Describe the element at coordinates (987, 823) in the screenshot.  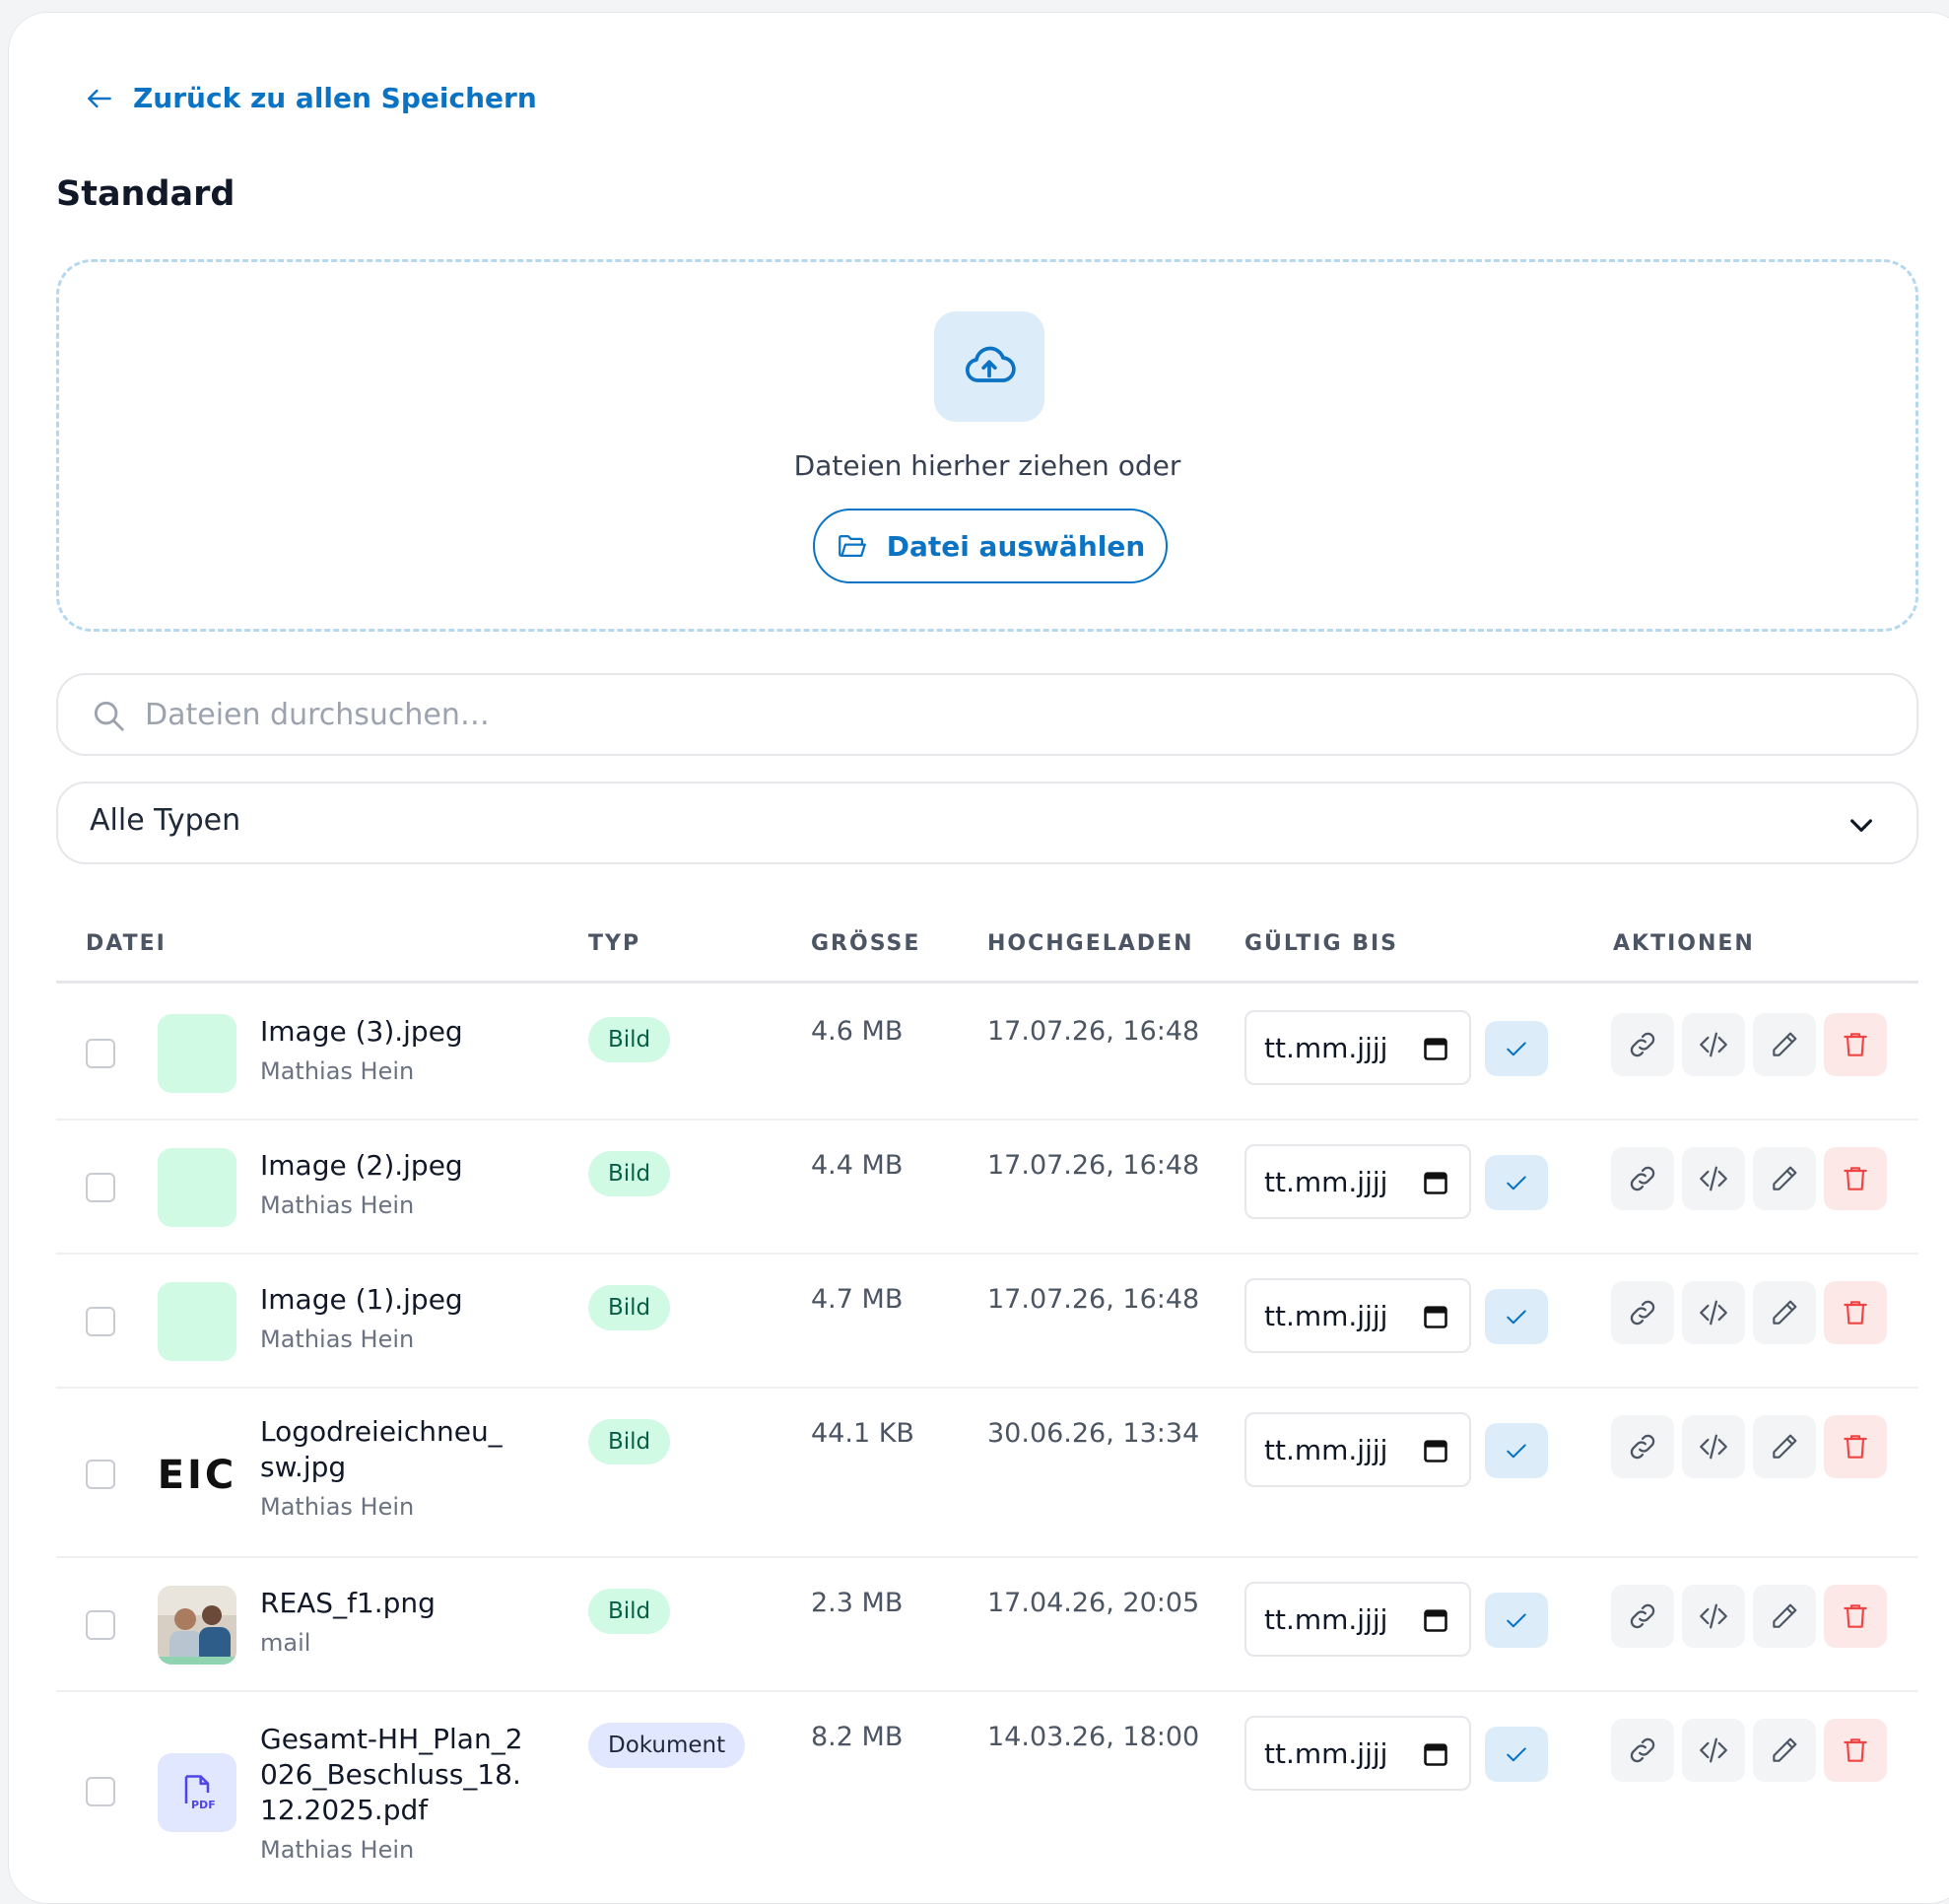
I see `type-filter-select: Alle Typen` at that location.